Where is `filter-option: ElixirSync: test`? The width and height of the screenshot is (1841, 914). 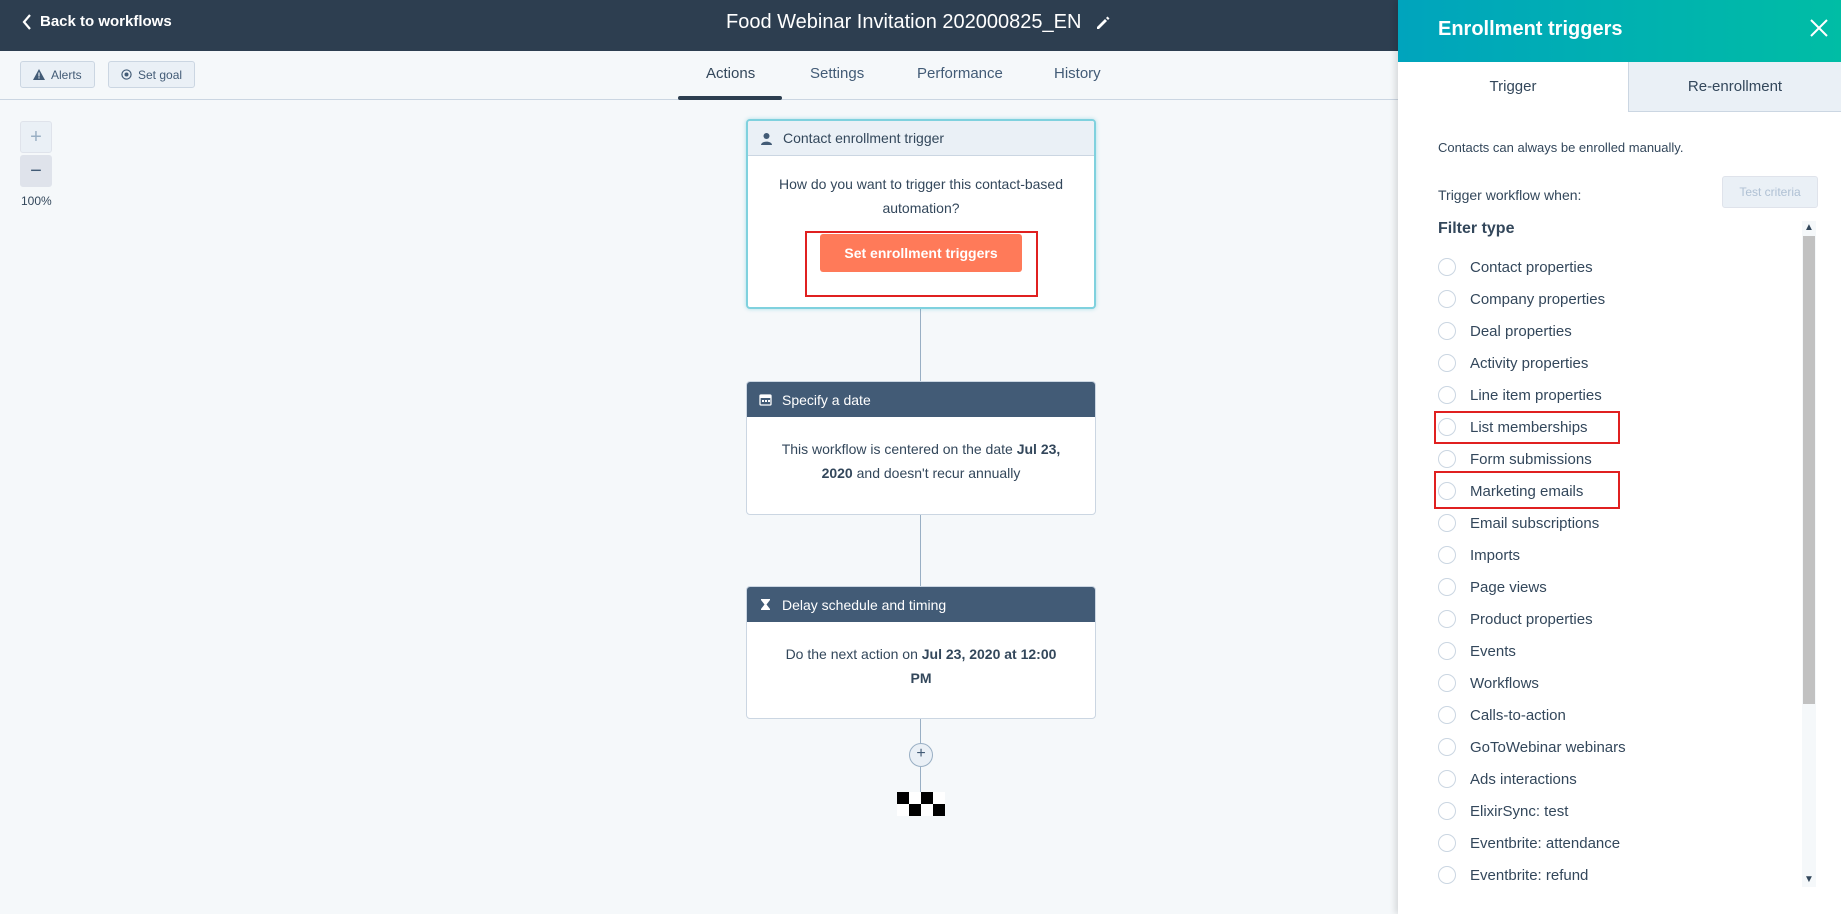 filter-option: ElixirSync: test is located at coordinates (1503, 811).